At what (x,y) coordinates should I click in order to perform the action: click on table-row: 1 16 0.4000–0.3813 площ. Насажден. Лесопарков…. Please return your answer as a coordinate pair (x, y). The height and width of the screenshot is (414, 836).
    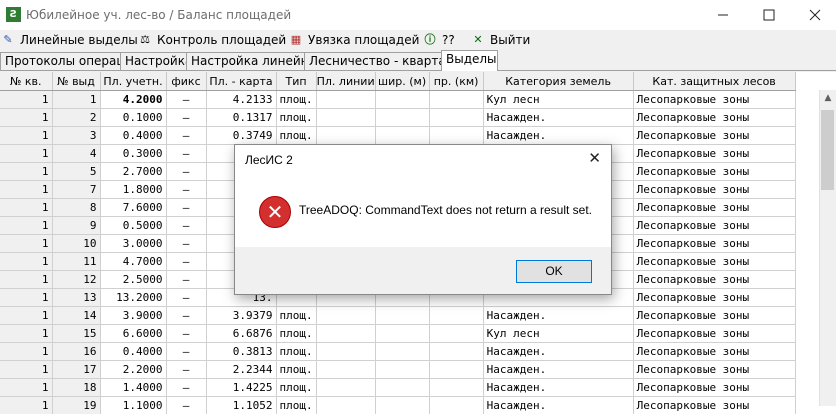
    Looking at the image, I should click on (398, 351).